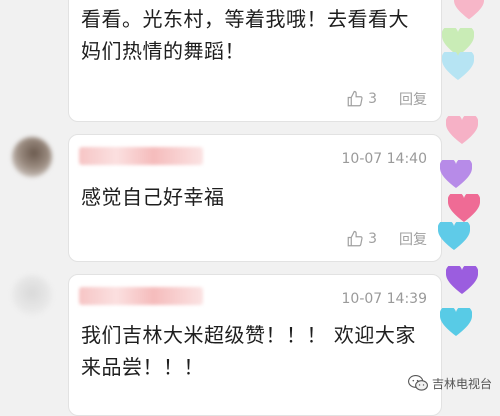 The width and height of the screenshot is (500, 416). Describe the element at coordinates (252, 197) in the screenshot. I see `comment-text: 感觉自己好幸福` at that location.